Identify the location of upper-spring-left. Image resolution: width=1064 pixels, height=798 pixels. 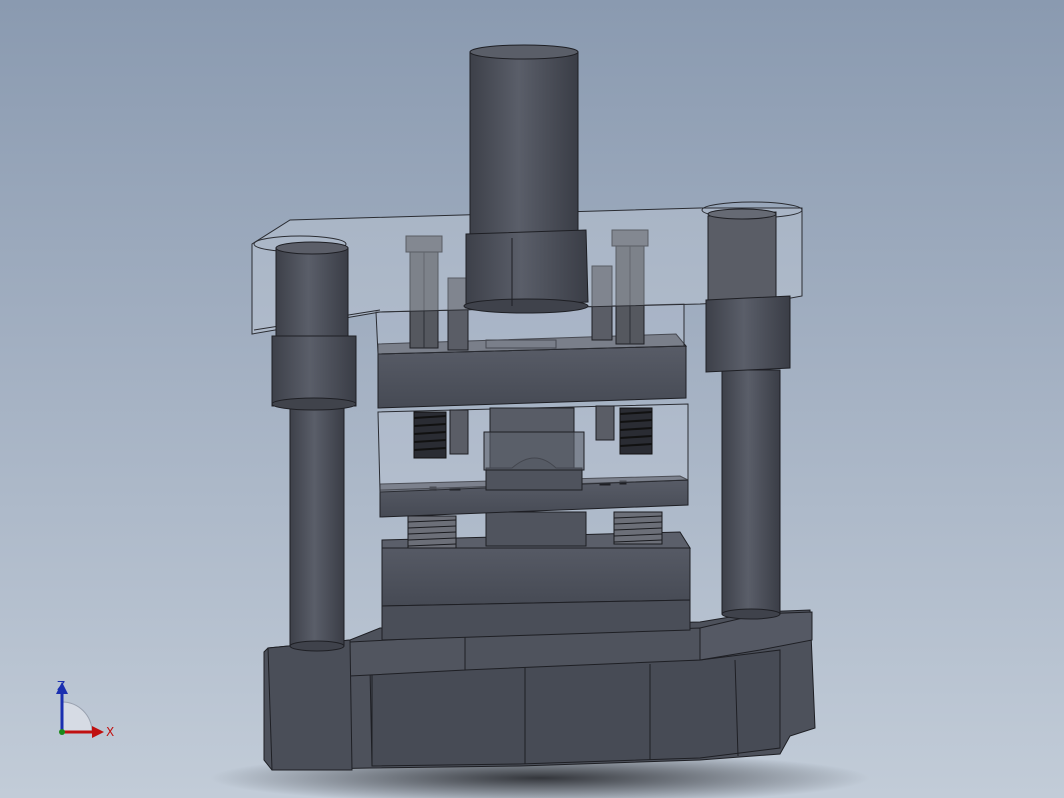
(430, 435).